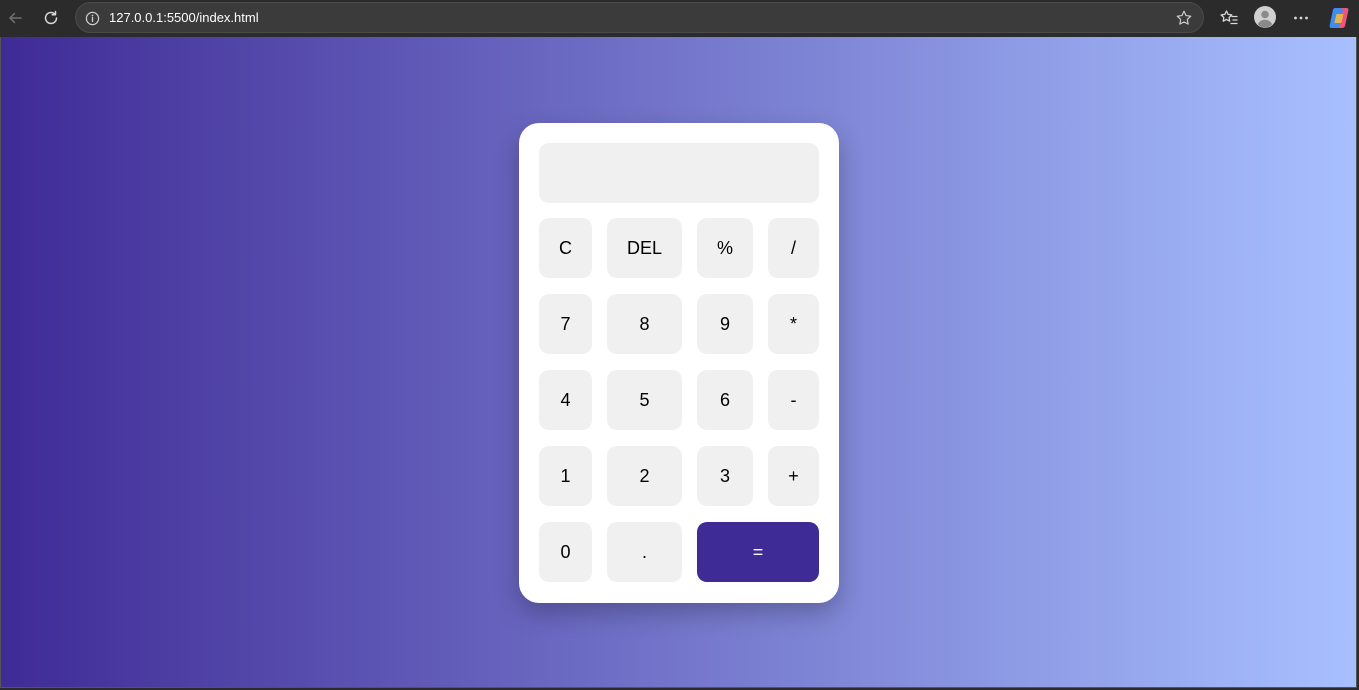 This screenshot has width=1359, height=690. What do you see at coordinates (1301, 18) in the screenshot?
I see `more-menu-icon` at bounding box center [1301, 18].